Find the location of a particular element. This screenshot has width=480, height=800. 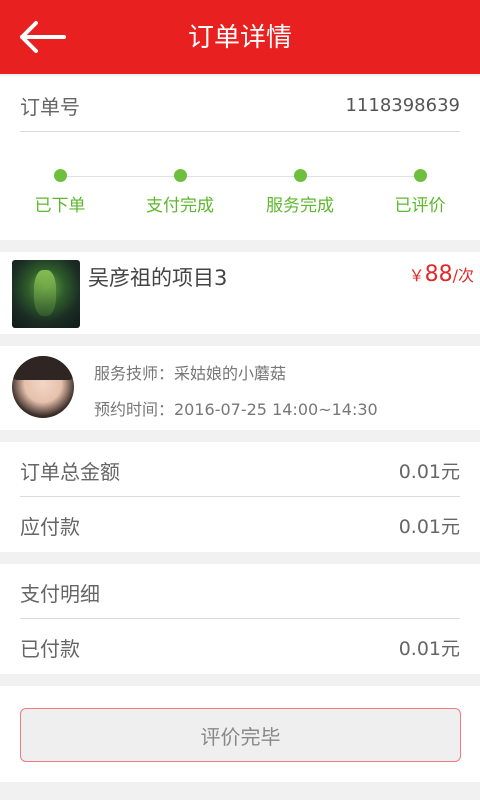

product-name: 吴彦祖的项目3 is located at coordinates (158, 278).